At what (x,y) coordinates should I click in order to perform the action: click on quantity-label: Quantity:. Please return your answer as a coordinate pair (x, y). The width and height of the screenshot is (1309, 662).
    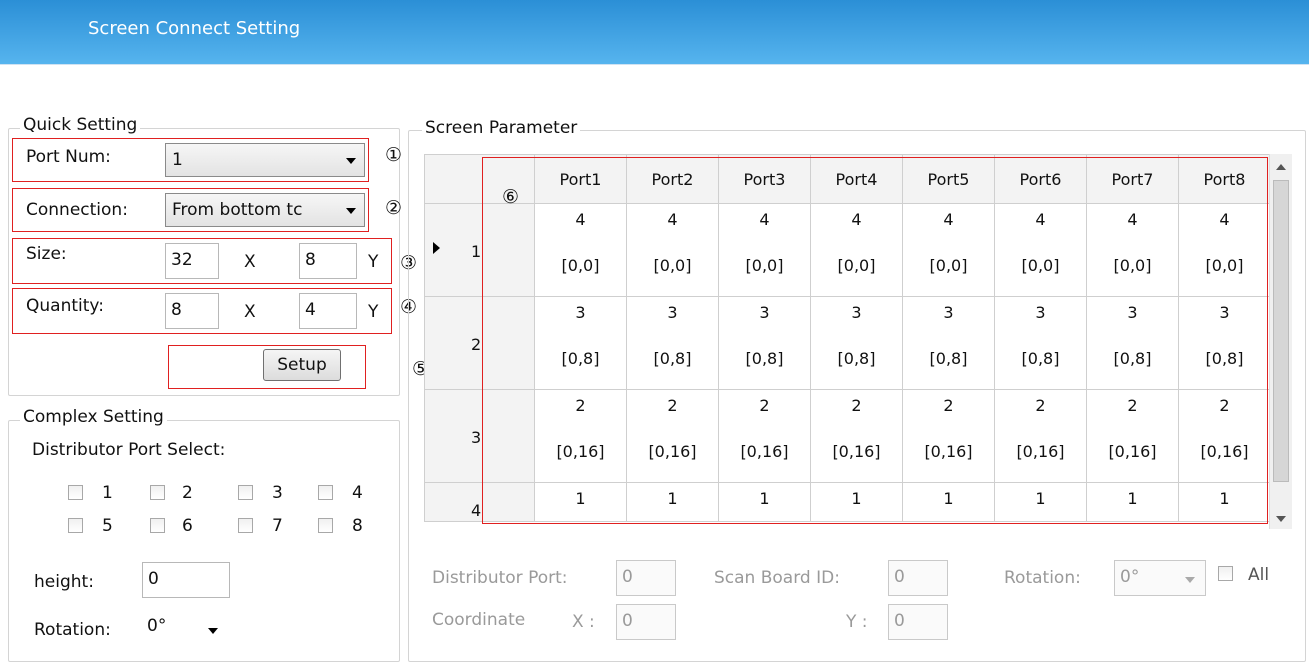
    Looking at the image, I should click on (65, 306).